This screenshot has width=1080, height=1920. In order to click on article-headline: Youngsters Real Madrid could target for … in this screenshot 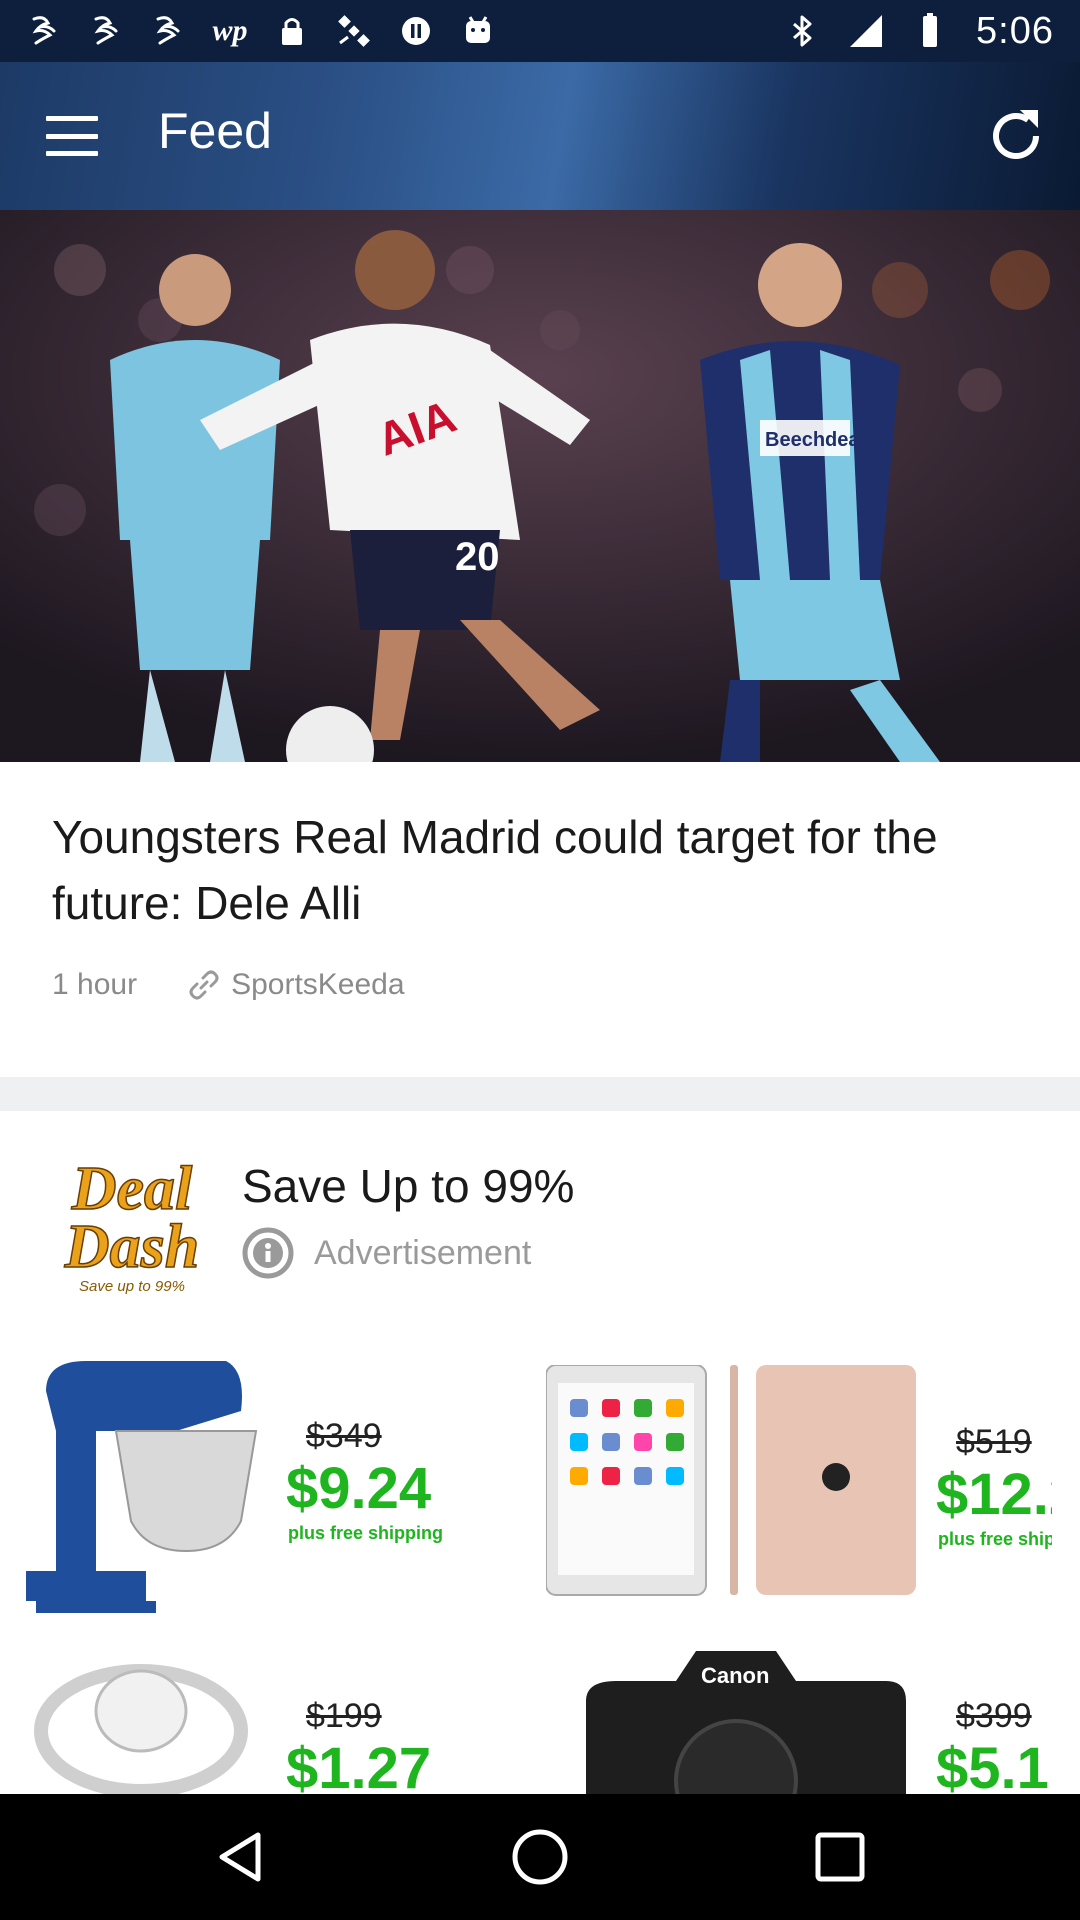, I will do `click(542, 870)`.